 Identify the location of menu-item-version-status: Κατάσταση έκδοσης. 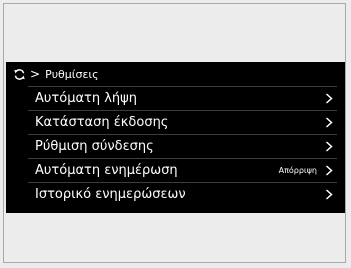
(182, 122).